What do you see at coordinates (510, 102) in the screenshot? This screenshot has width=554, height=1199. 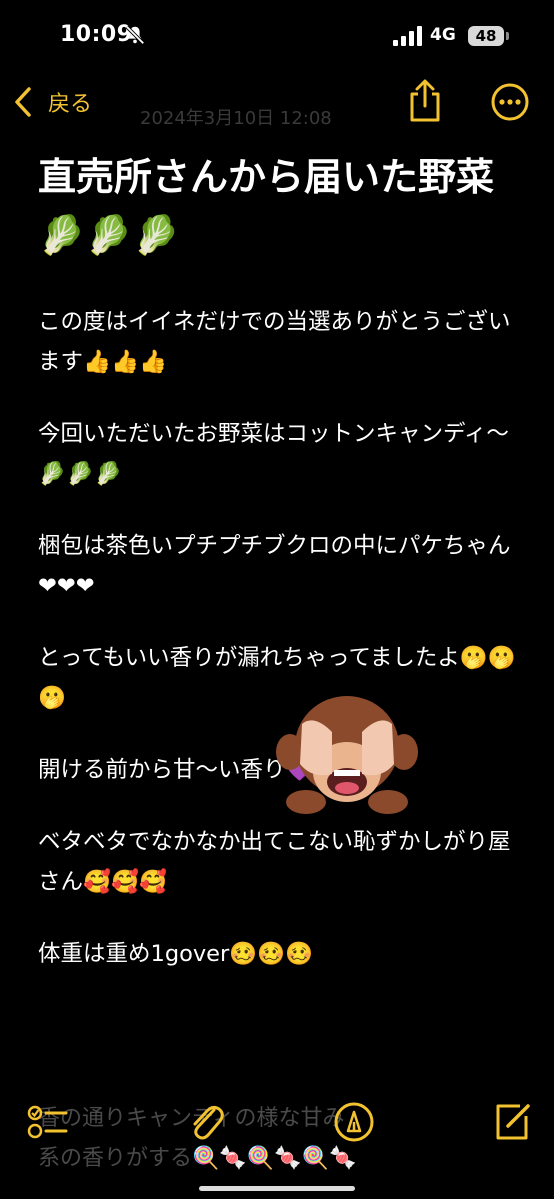 I see `more-options-icon` at bounding box center [510, 102].